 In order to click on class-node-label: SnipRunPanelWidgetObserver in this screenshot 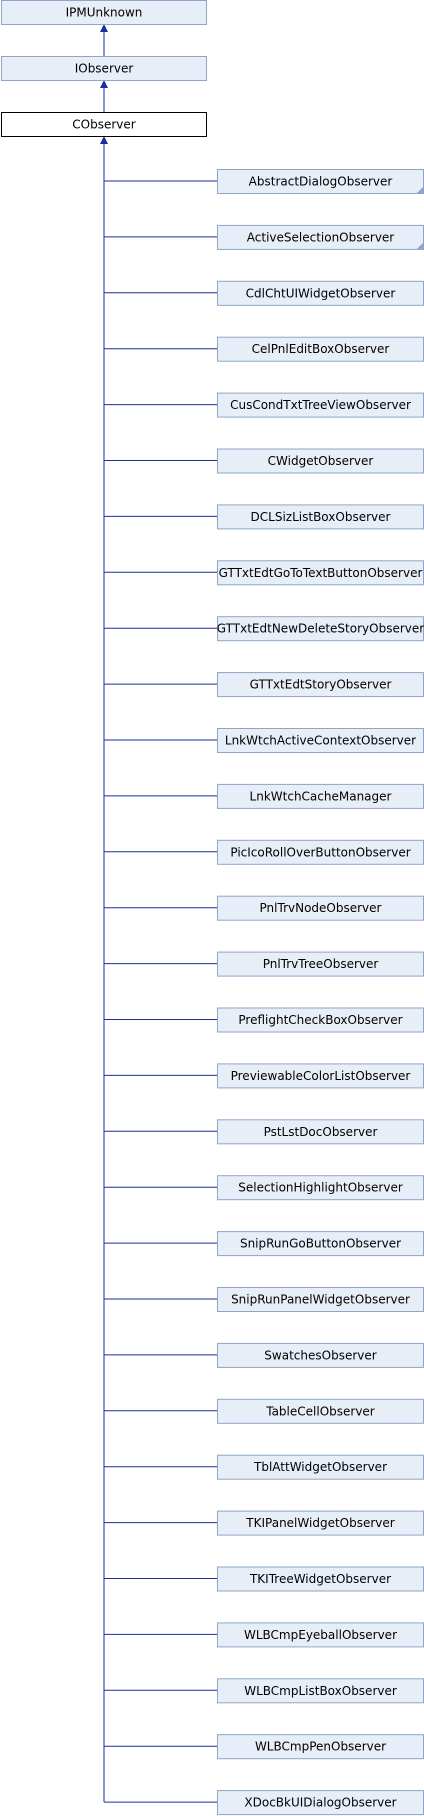, I will do `click(320, 1300)`.